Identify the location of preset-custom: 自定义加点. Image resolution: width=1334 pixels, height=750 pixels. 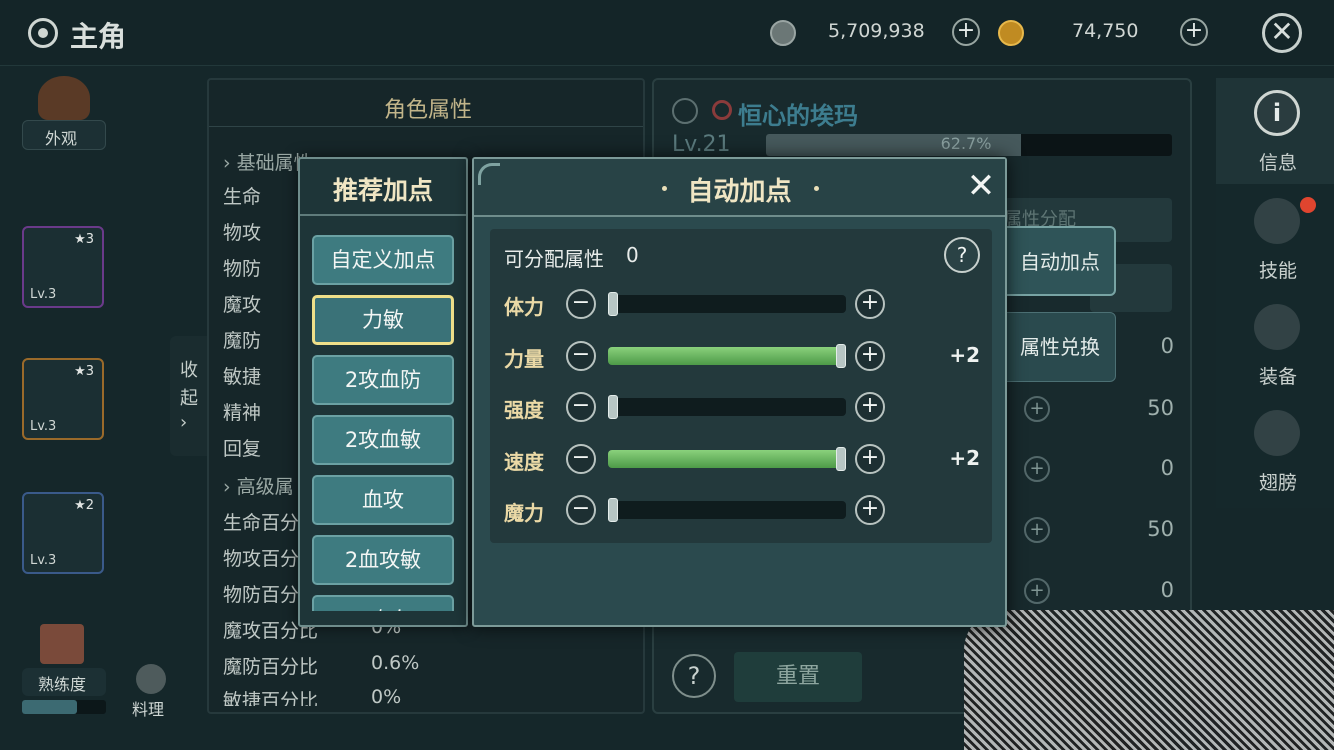
(383, 260).